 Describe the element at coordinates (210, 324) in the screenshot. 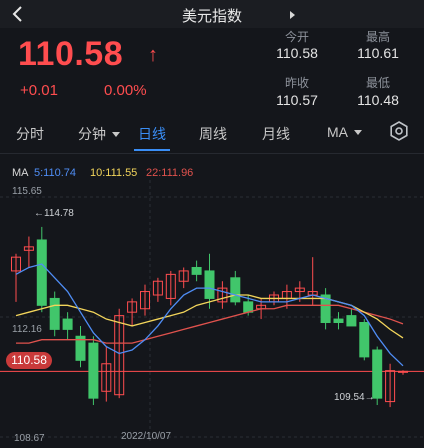

I see `ma22-line` at that location.